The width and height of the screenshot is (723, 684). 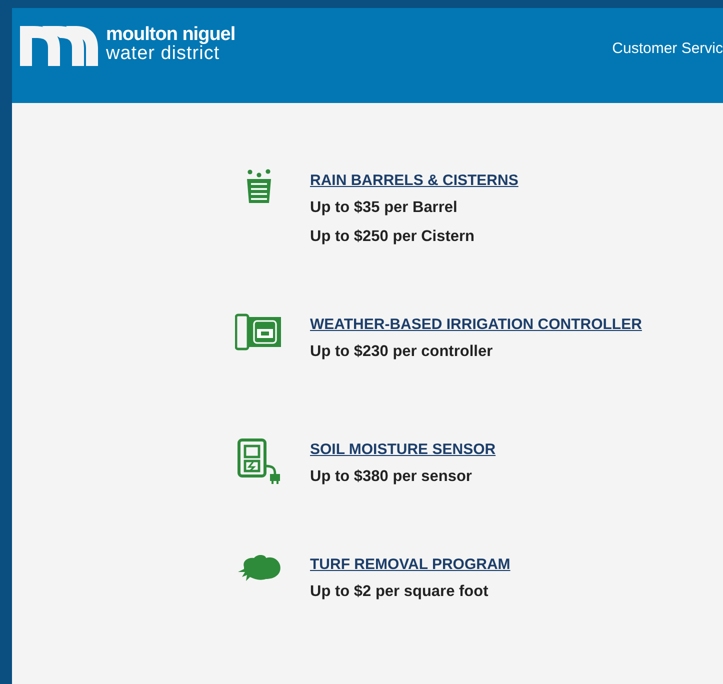 I want to click on program-link: SOIL MOISTURE SENSOR, so click(x=403, y=450).